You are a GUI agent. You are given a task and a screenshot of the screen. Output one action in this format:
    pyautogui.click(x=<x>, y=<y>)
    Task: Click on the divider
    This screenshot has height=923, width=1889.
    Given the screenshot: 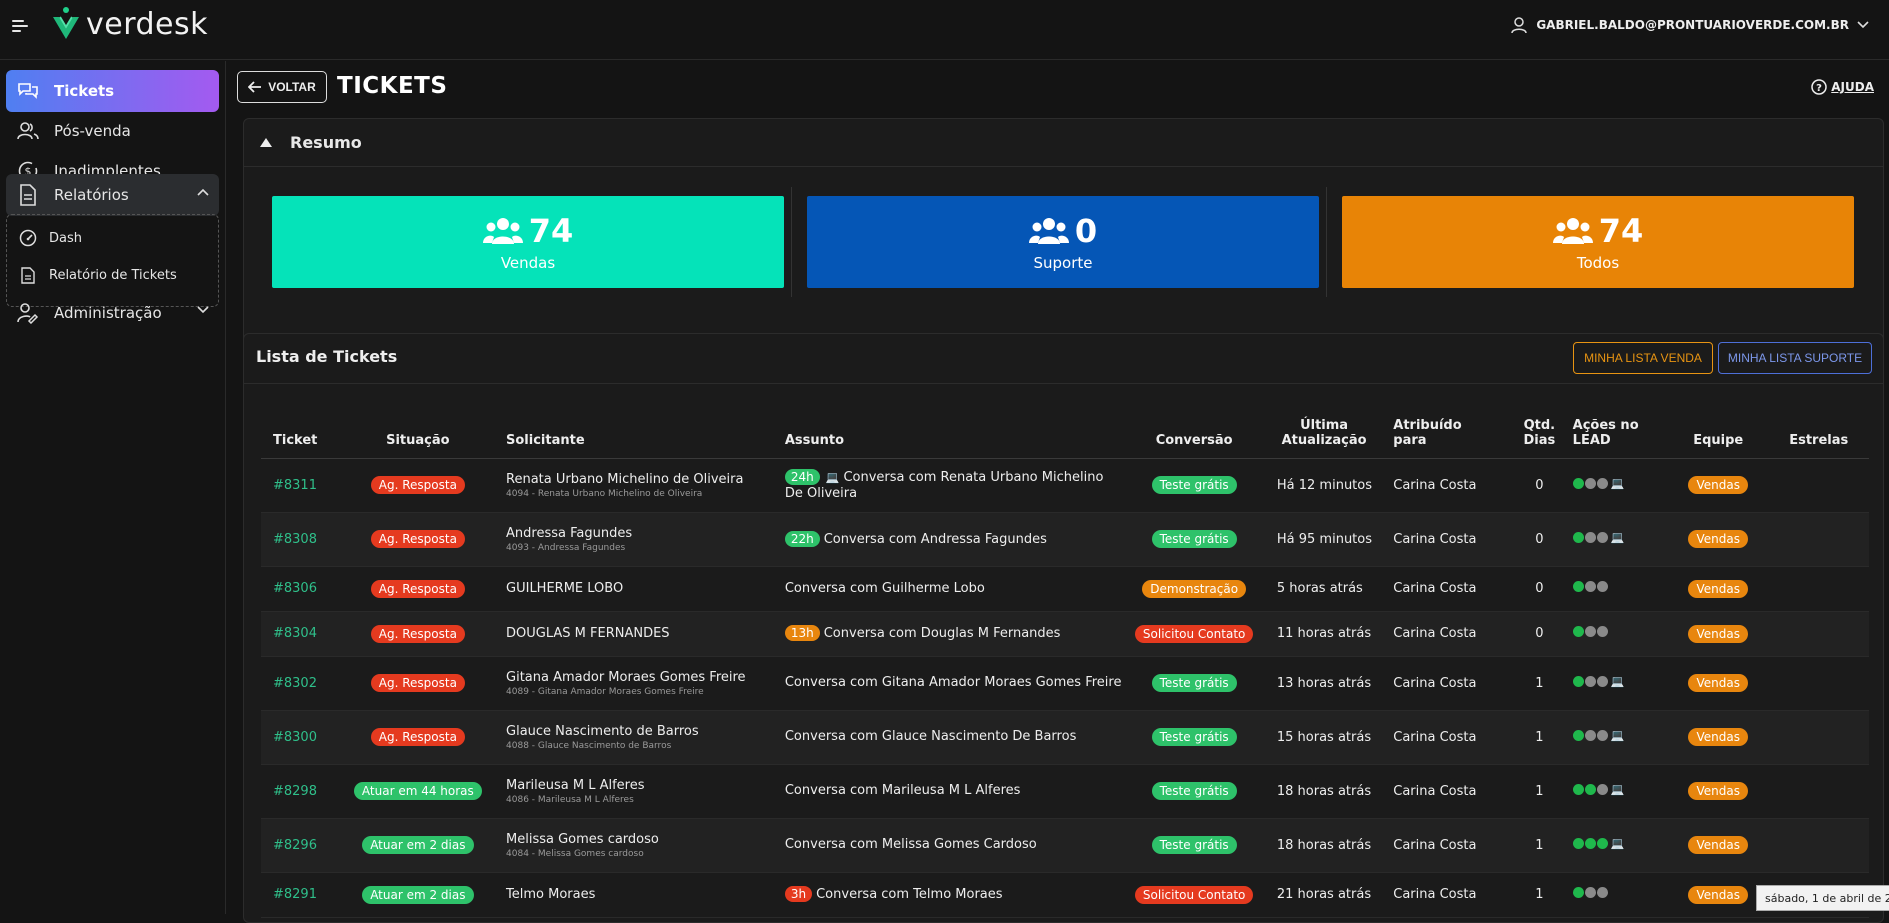 What is the action you would take?
    pyautogui.click(x=1326, y=242)
    